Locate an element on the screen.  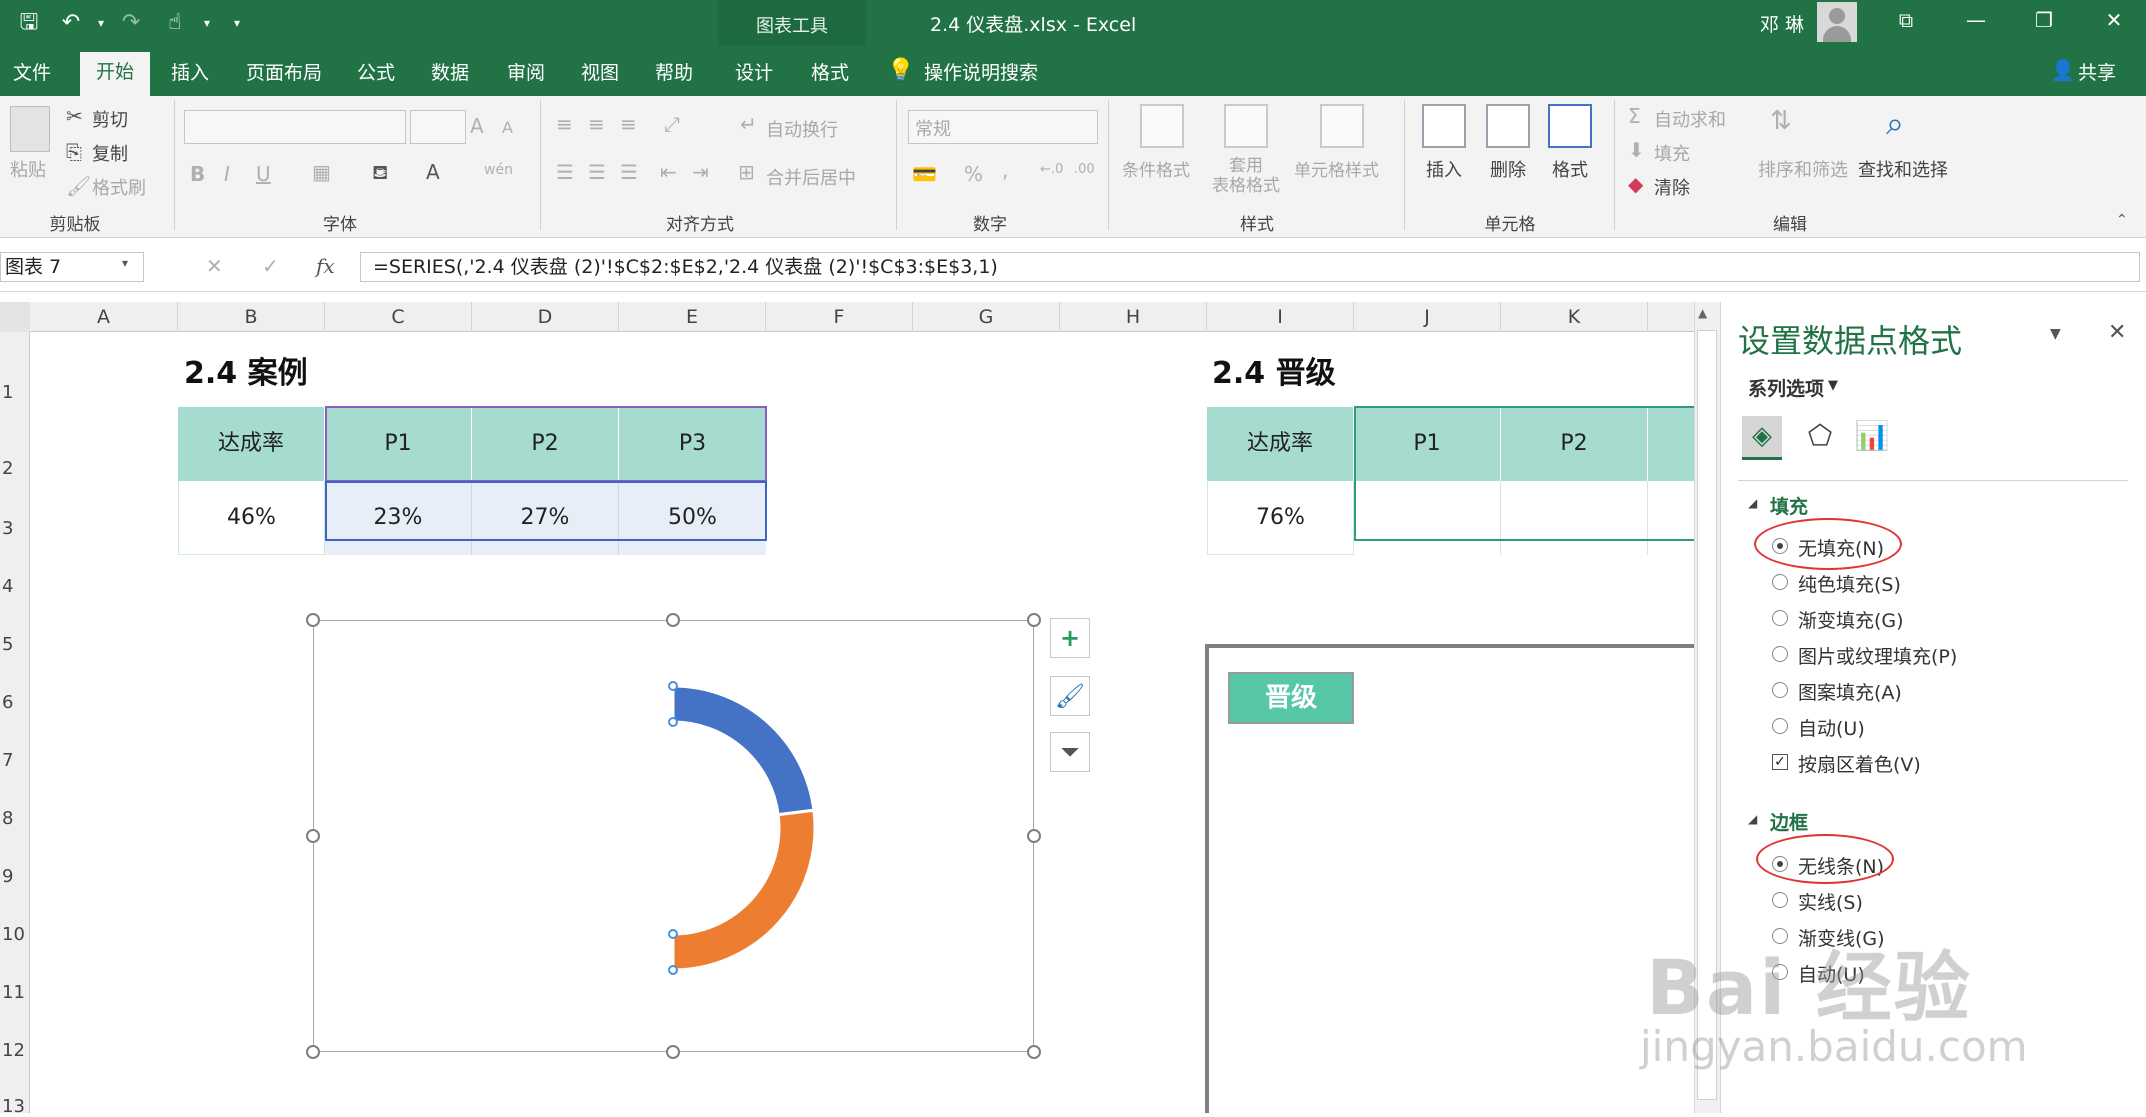
fill-line-tab-icon: ◈ is located at coordinates (1762, 438).